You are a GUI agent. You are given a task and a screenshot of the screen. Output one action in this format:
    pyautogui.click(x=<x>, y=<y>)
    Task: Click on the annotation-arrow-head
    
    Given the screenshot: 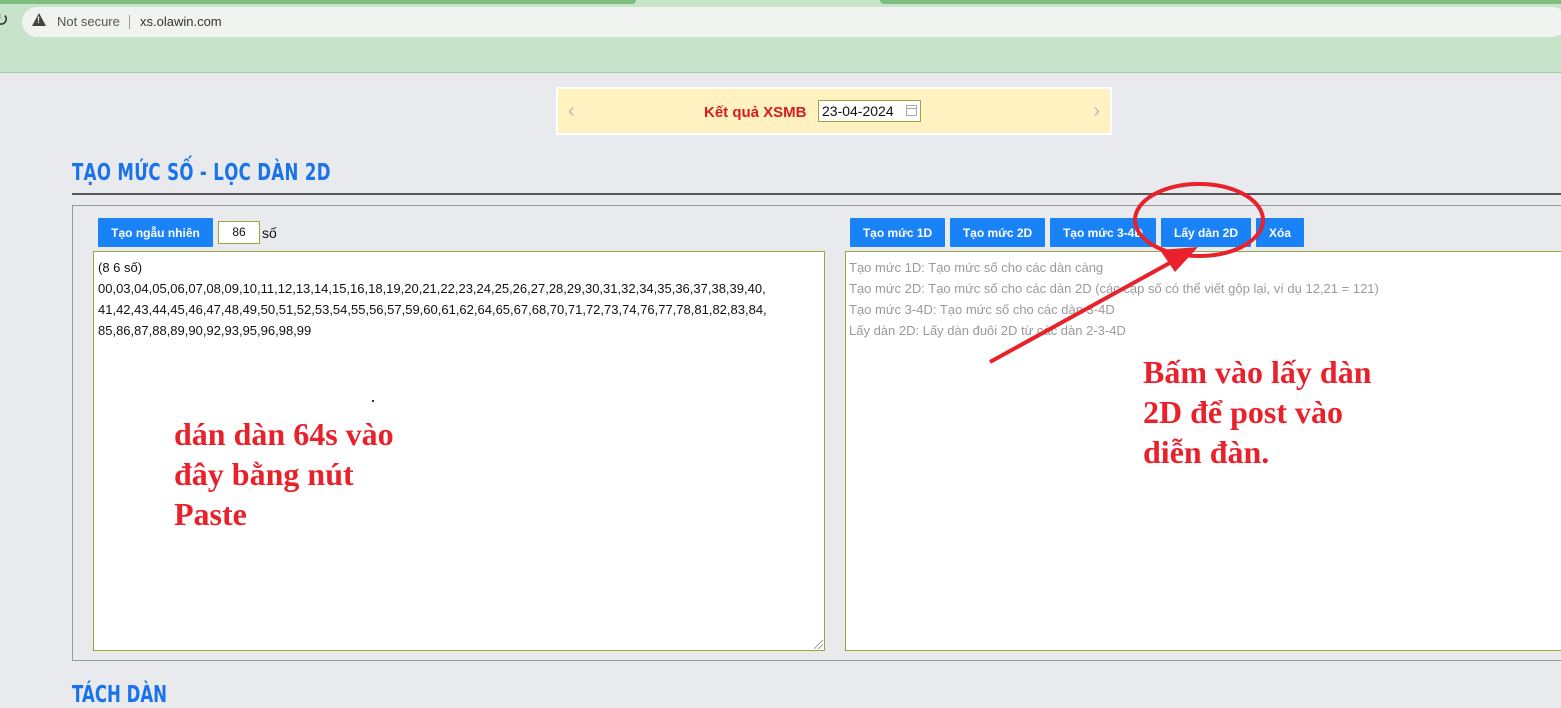 What is the action you would take?
    pyautogui.click(x=1179, y=259)
    